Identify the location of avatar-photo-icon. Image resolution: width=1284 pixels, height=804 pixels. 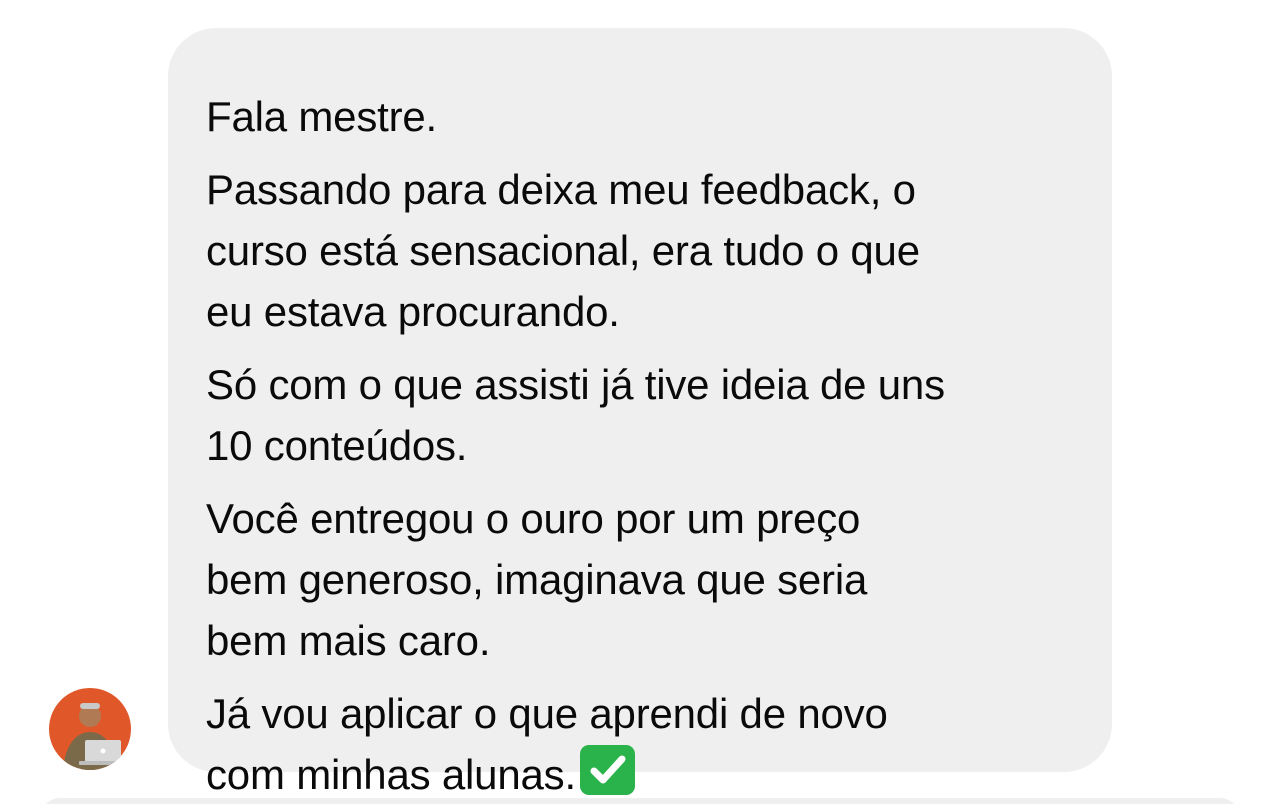
(90, 729).